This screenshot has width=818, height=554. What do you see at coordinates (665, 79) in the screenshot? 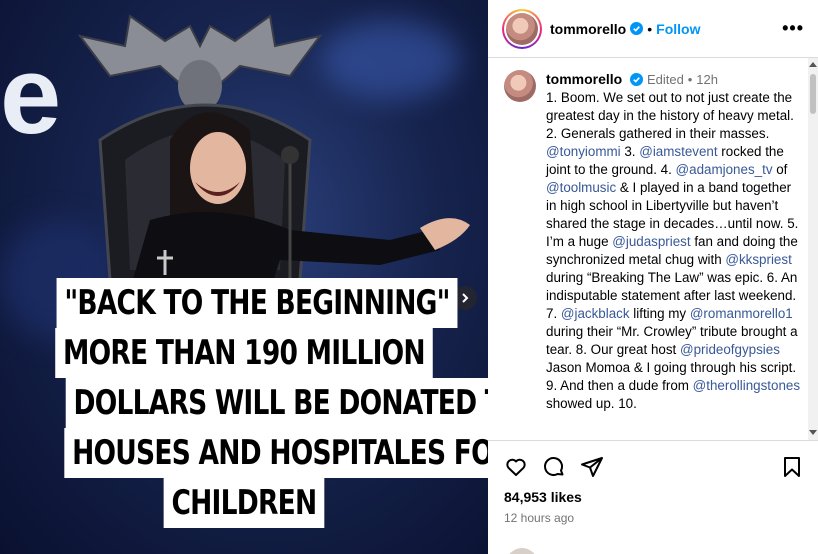
I see `edited-label: Edited` at bounding box center [665, 79].